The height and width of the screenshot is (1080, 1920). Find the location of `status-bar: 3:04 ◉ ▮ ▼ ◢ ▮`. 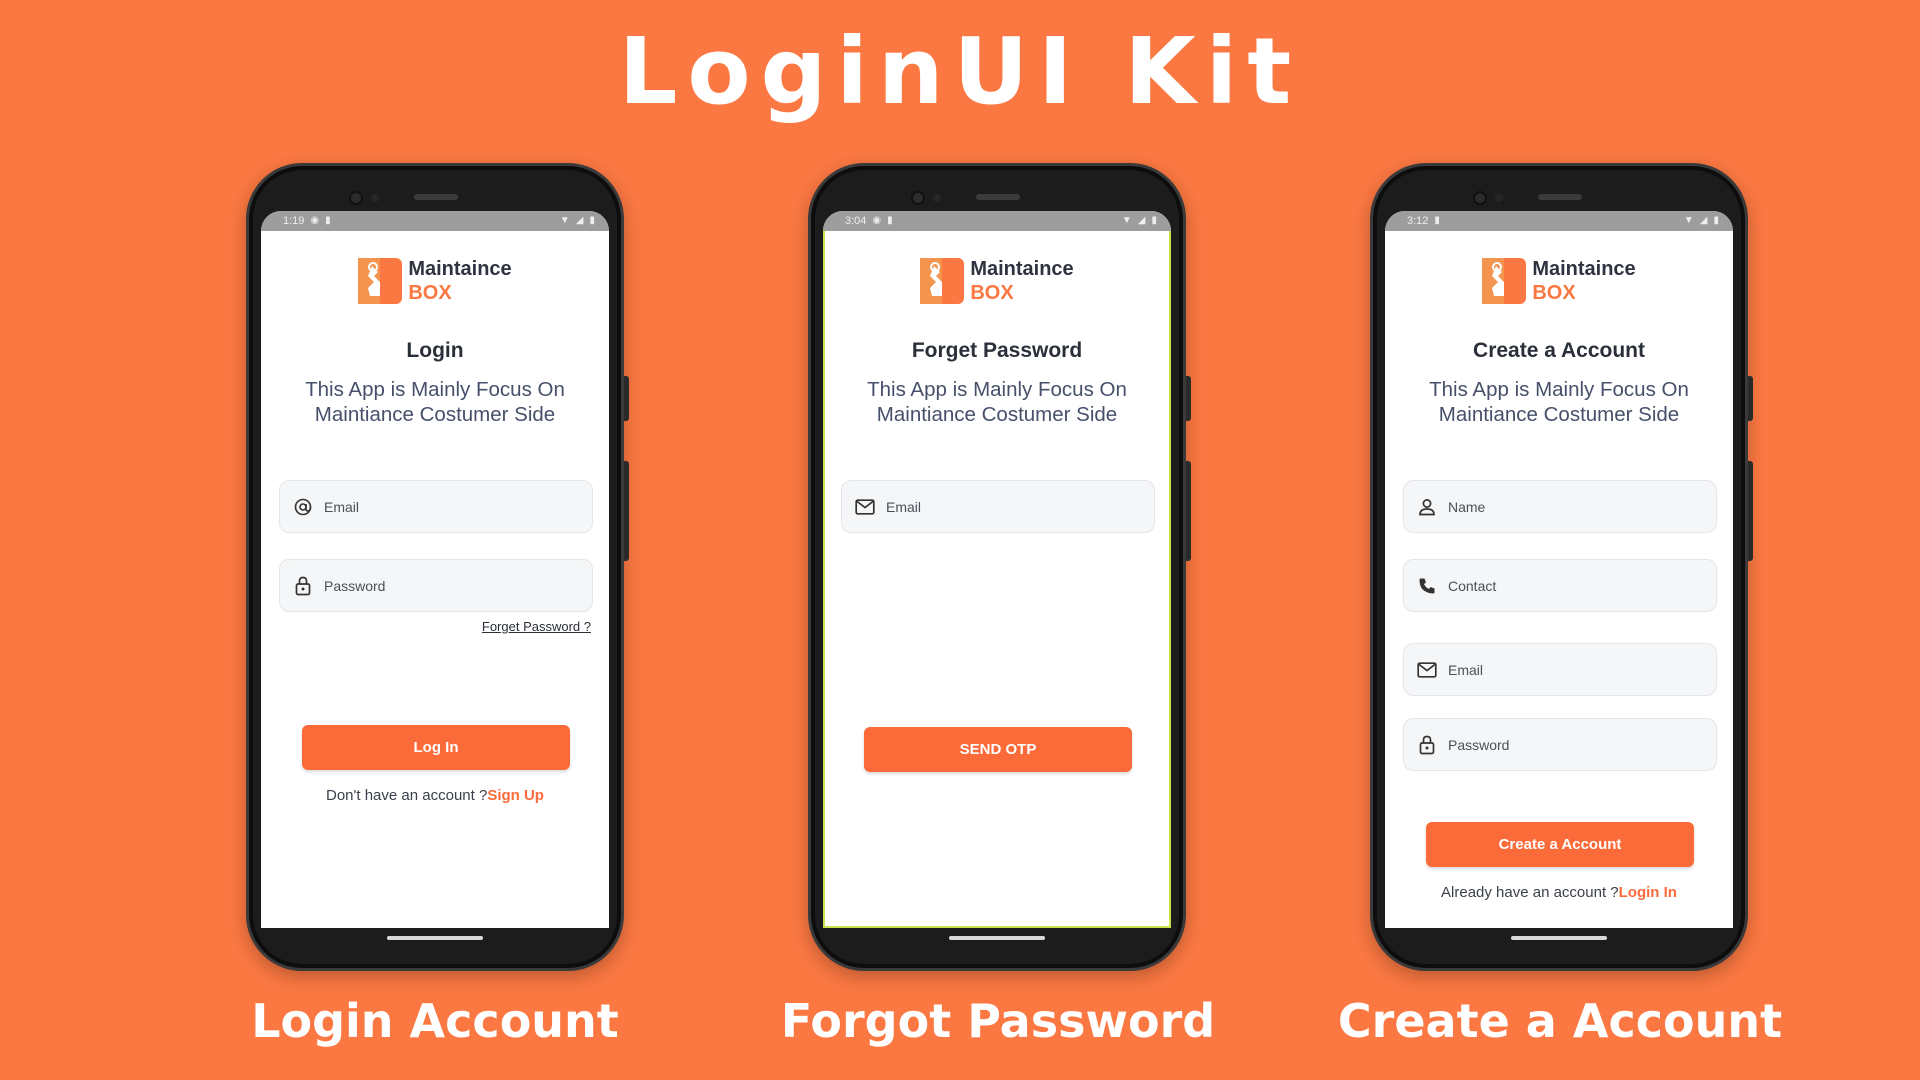

status-bar: 3:04 ◉ ▮ ▼ ◢ ▮ is located at coordinates (997, 221).